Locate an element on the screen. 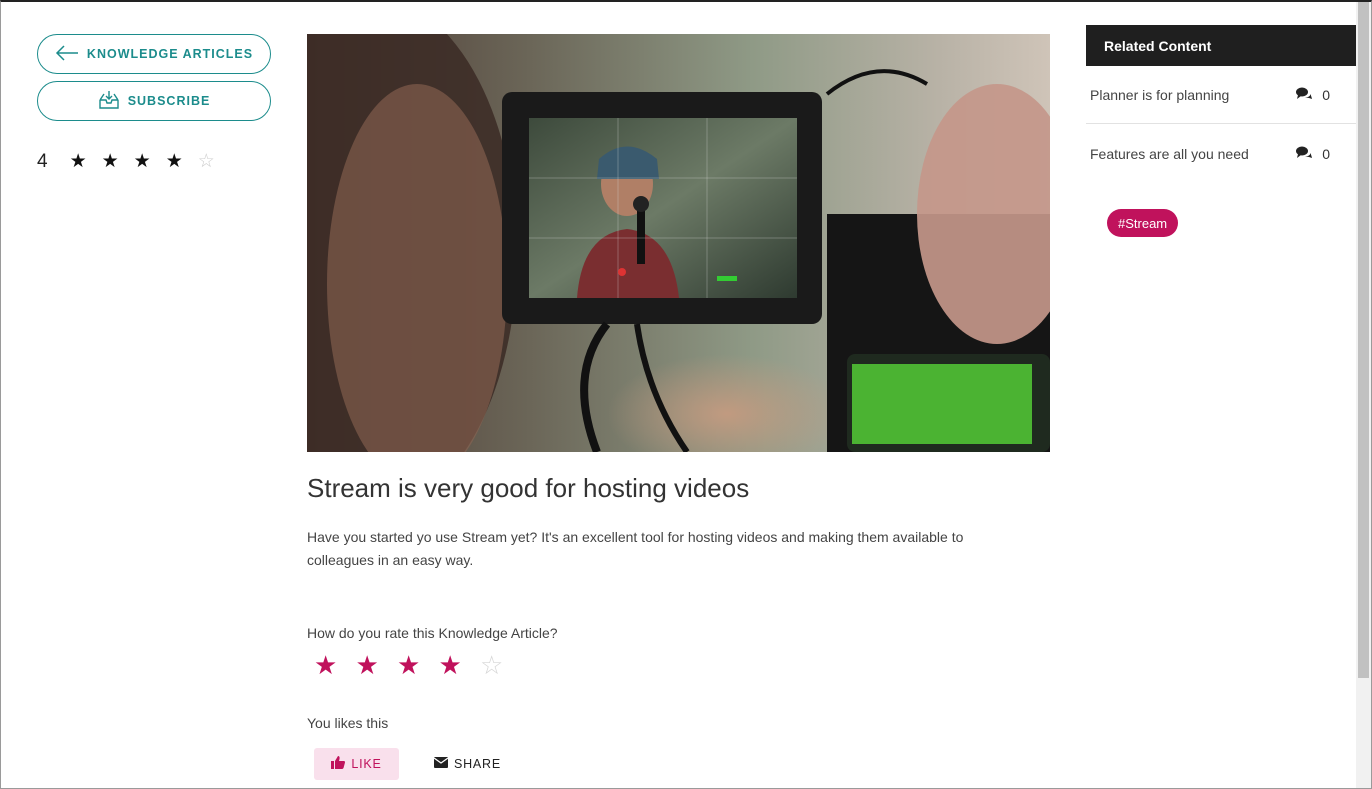  rate-star-1: ★ is located at coordinates (335, 665).